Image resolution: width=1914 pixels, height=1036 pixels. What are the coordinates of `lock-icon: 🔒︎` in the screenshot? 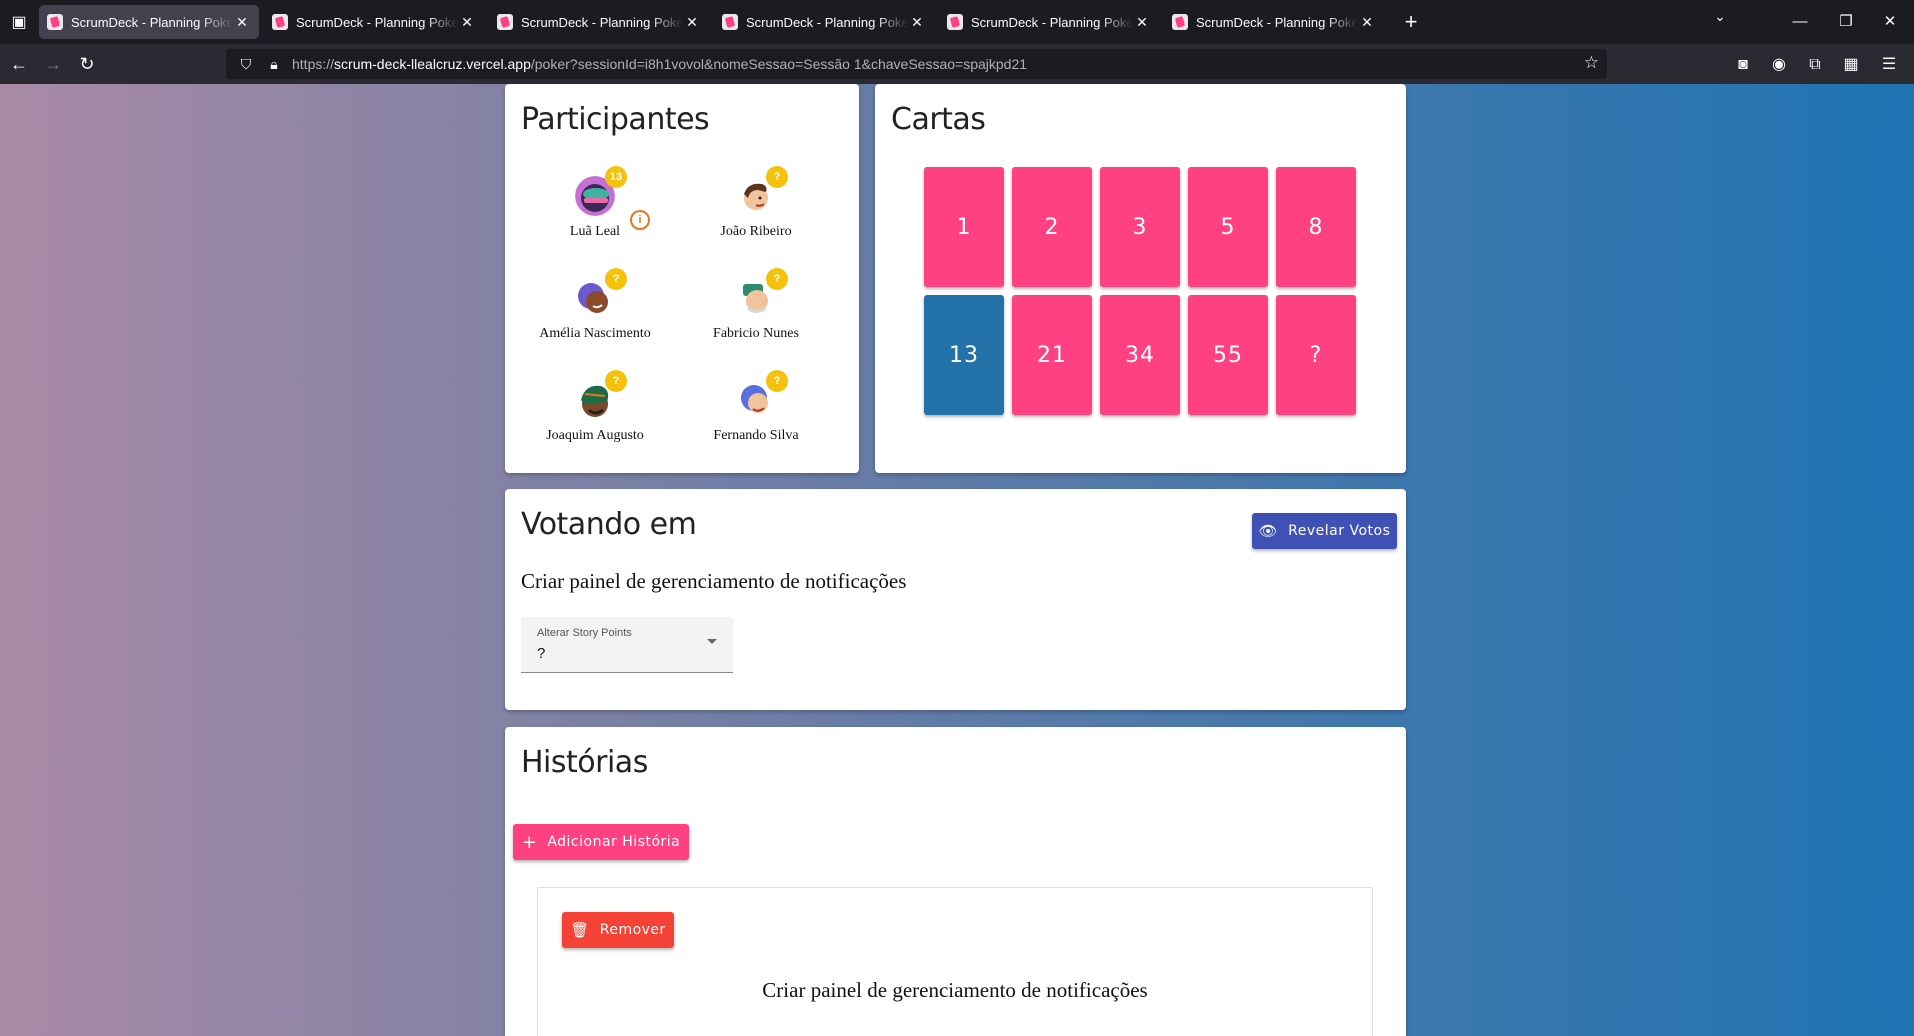 It's located at (274, 64).